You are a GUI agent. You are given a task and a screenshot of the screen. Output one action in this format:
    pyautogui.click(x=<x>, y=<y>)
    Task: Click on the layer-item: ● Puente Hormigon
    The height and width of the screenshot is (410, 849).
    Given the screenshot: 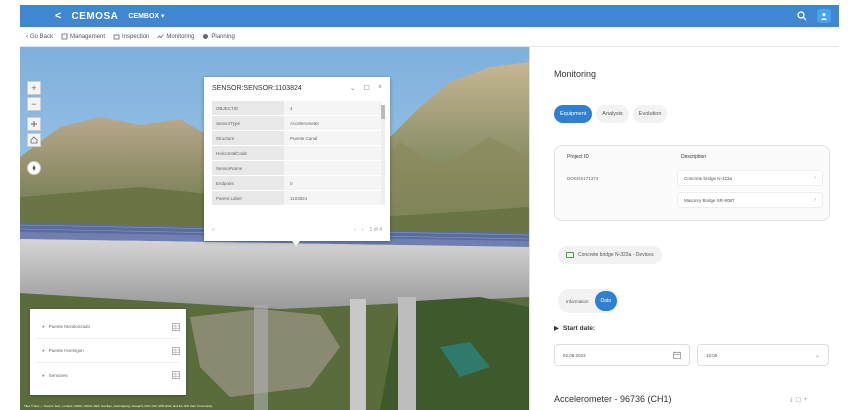 What is the action you would take?
    pyautogui.click(x=108, y=351)
    